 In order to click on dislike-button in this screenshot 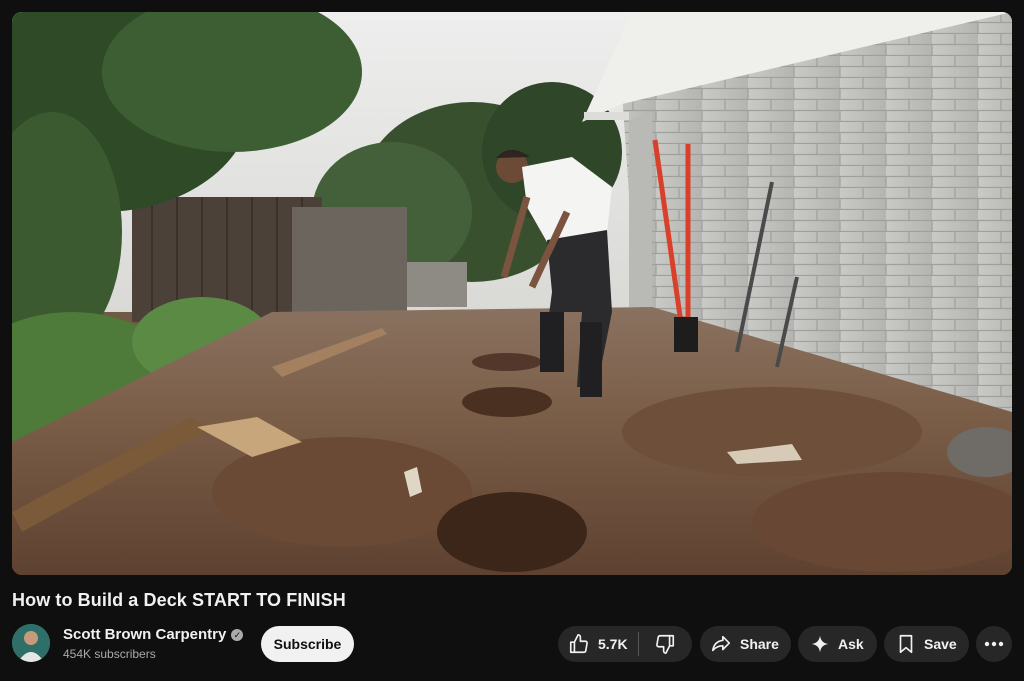, I will do `click(665, 644)`.